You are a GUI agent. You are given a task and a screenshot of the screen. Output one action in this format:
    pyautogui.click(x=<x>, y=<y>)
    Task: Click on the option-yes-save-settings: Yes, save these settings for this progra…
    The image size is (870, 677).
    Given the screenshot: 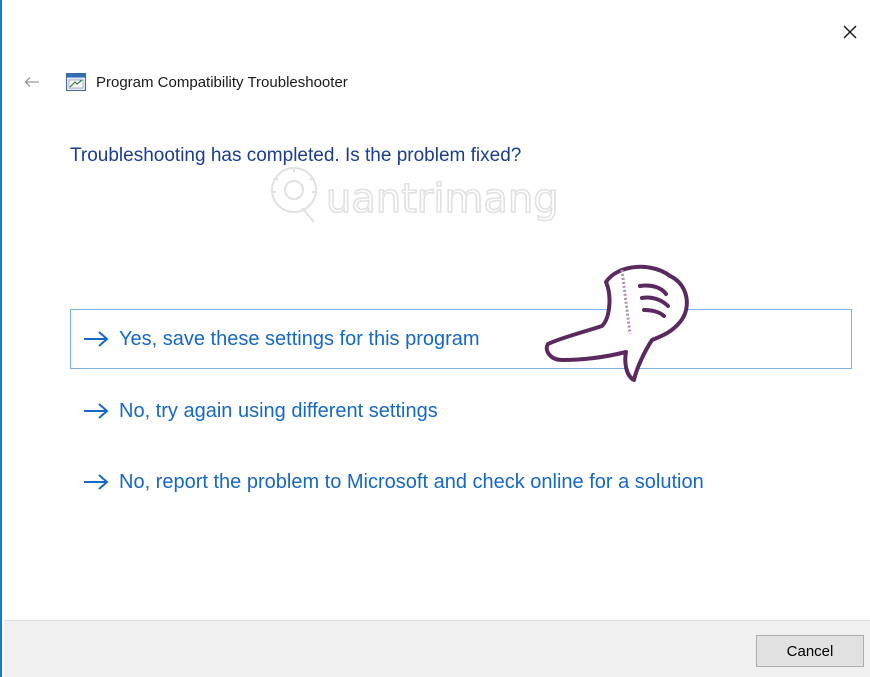 What is the action you would take?
    pyautogui.click(x=461, y=339)
    